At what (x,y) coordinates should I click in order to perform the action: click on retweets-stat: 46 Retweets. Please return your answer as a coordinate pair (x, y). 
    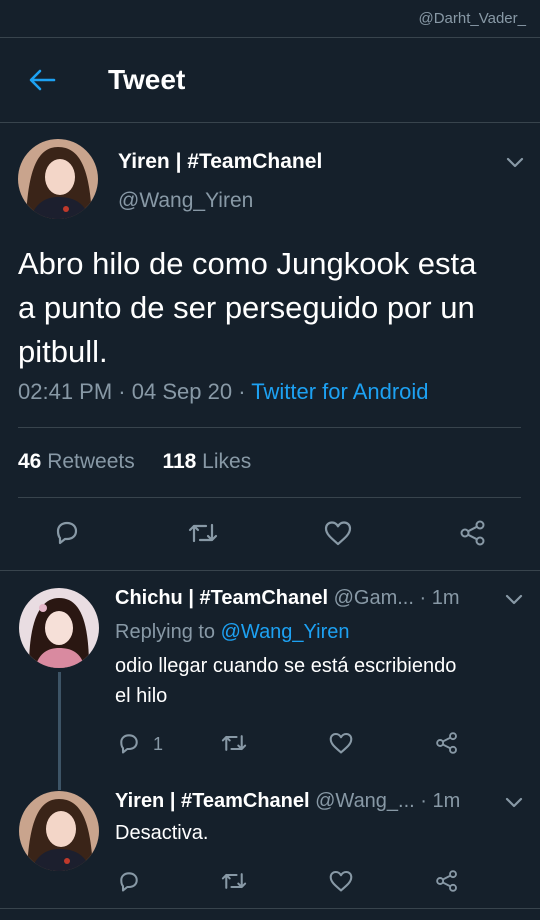
    Looking at the image, I should click on (76, 461).